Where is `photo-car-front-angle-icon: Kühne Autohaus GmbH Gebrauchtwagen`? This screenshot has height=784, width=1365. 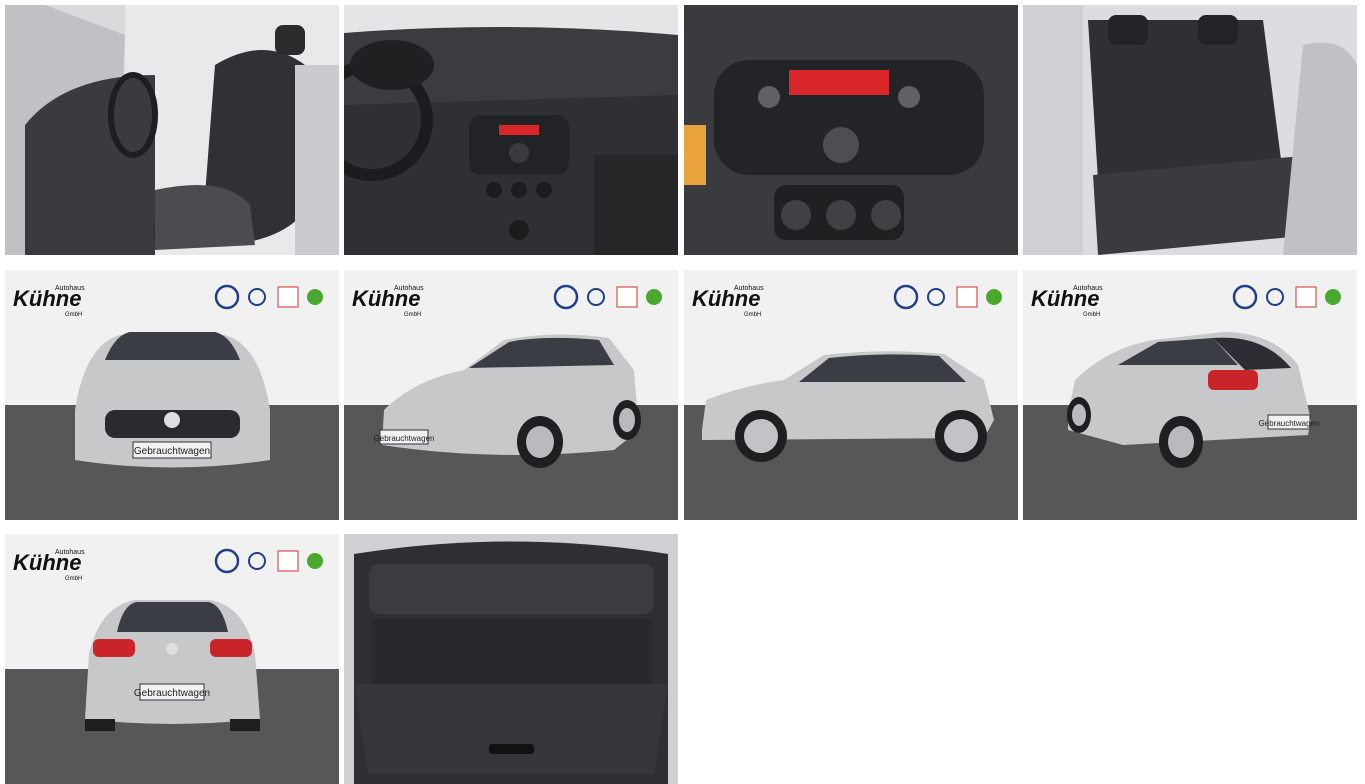 photo-car-front-angle-icon: Kühne Autohaus GmbH Gebrauchtwagen is located at coordinates (511, 395).